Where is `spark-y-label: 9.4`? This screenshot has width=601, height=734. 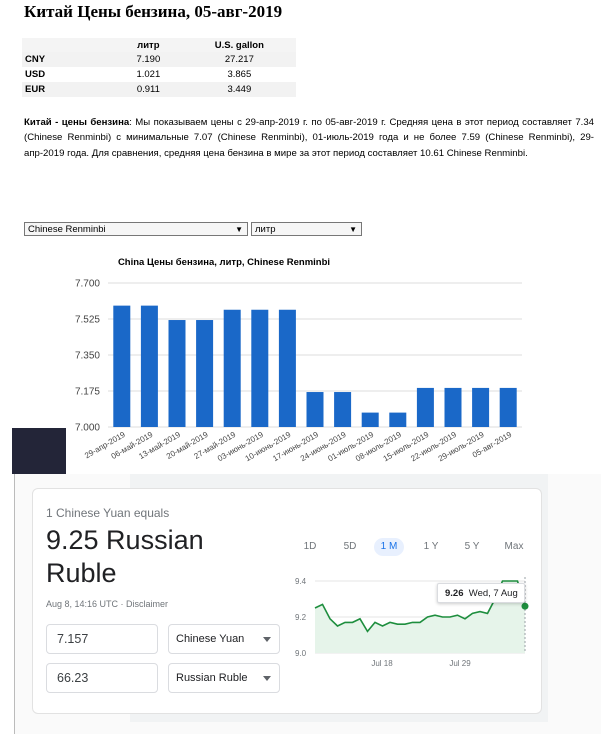
spark-y-label: 9.4 is located at coordinates (301, 581).